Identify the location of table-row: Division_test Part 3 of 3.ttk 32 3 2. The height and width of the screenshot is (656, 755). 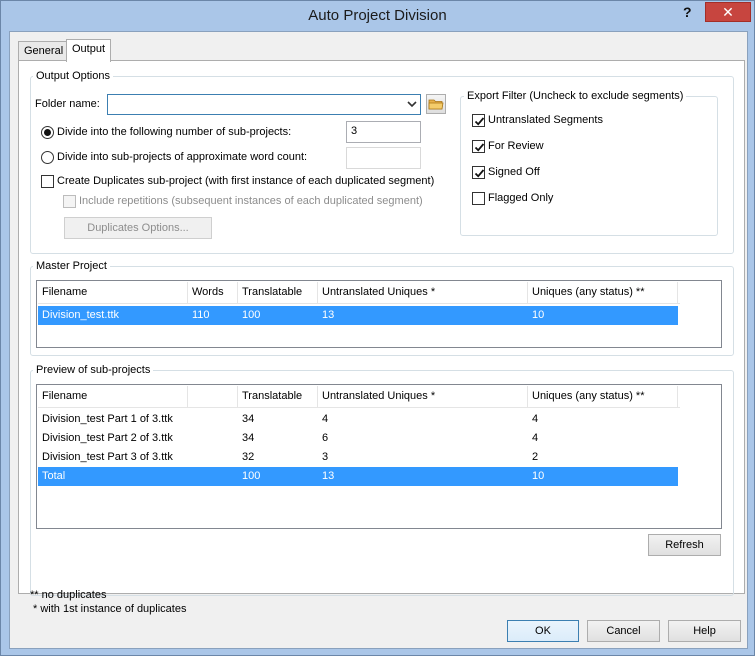
(358, 457).